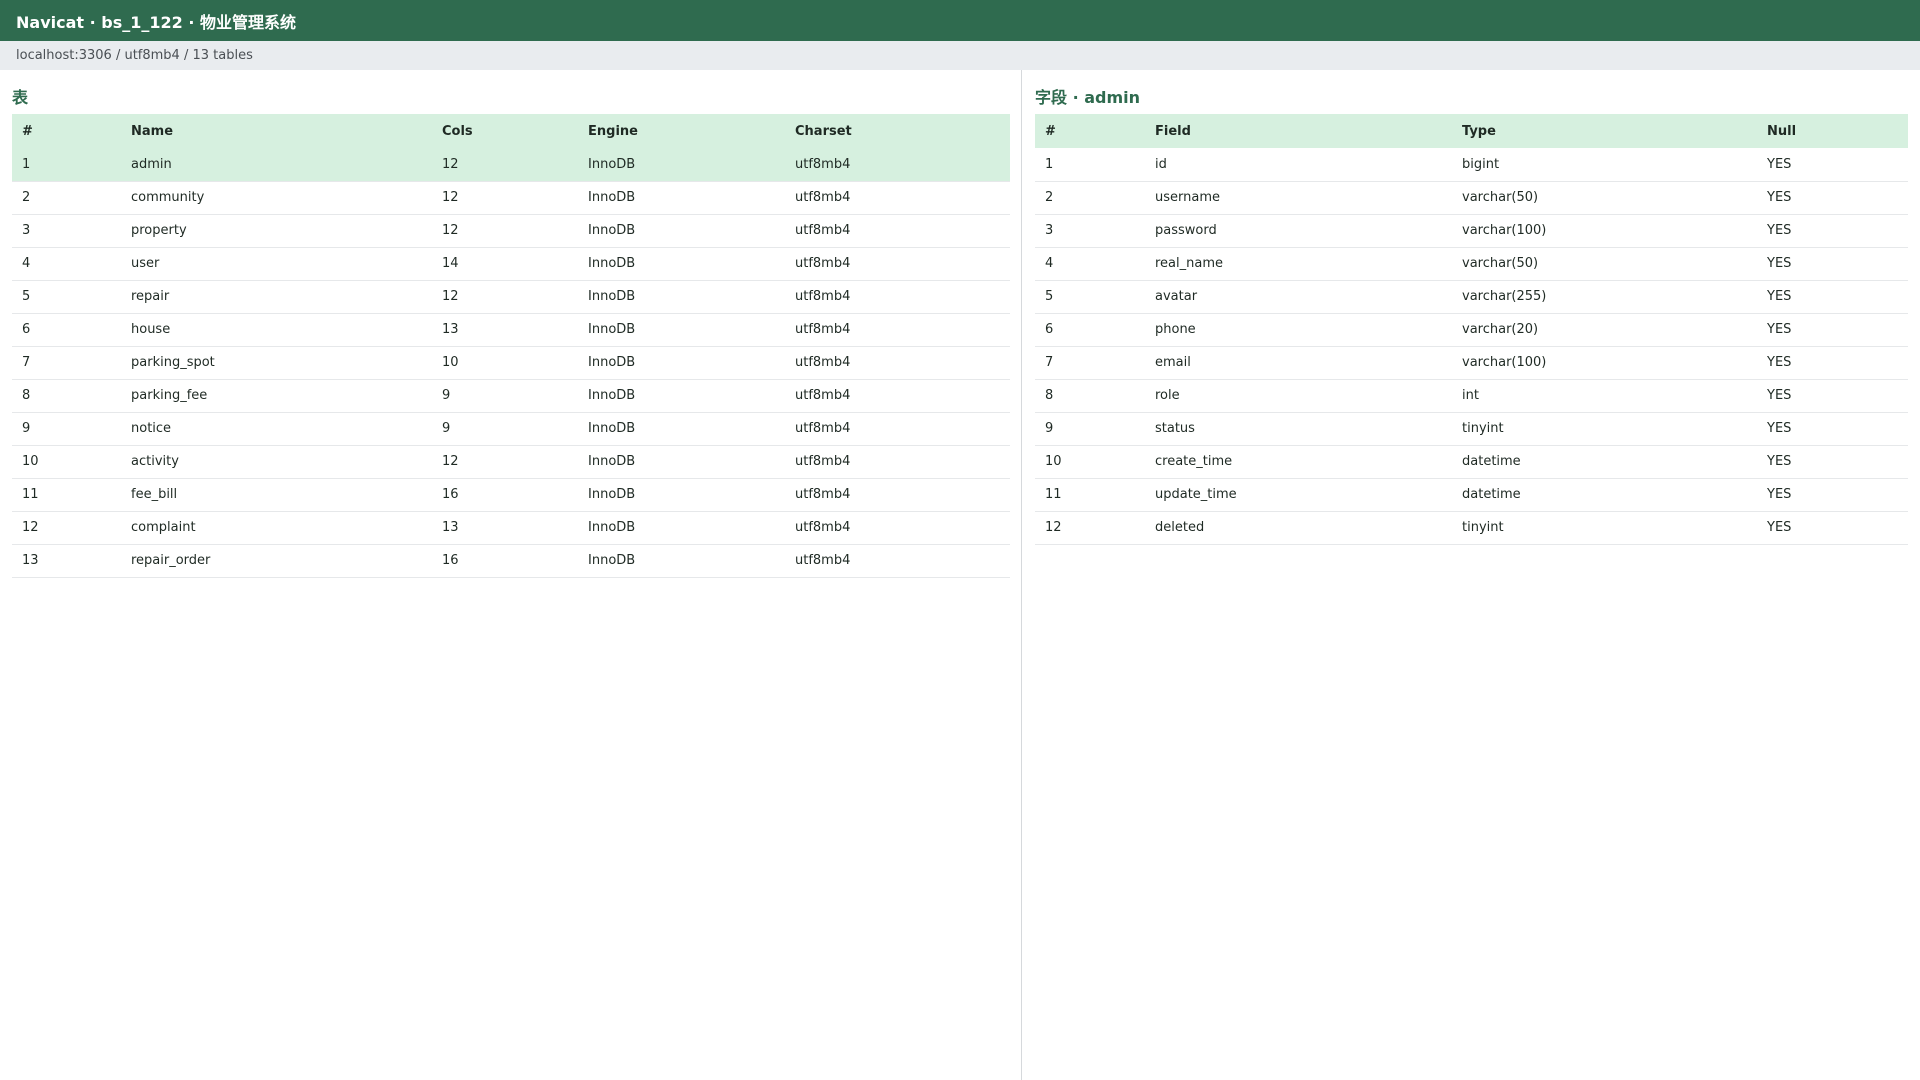 This screenshot has height=1080, width=1920. What do you see at coordinates (1298, 231) in the screenshot?
I see `cell-field-name: password` at bounding box center [1298, 231].